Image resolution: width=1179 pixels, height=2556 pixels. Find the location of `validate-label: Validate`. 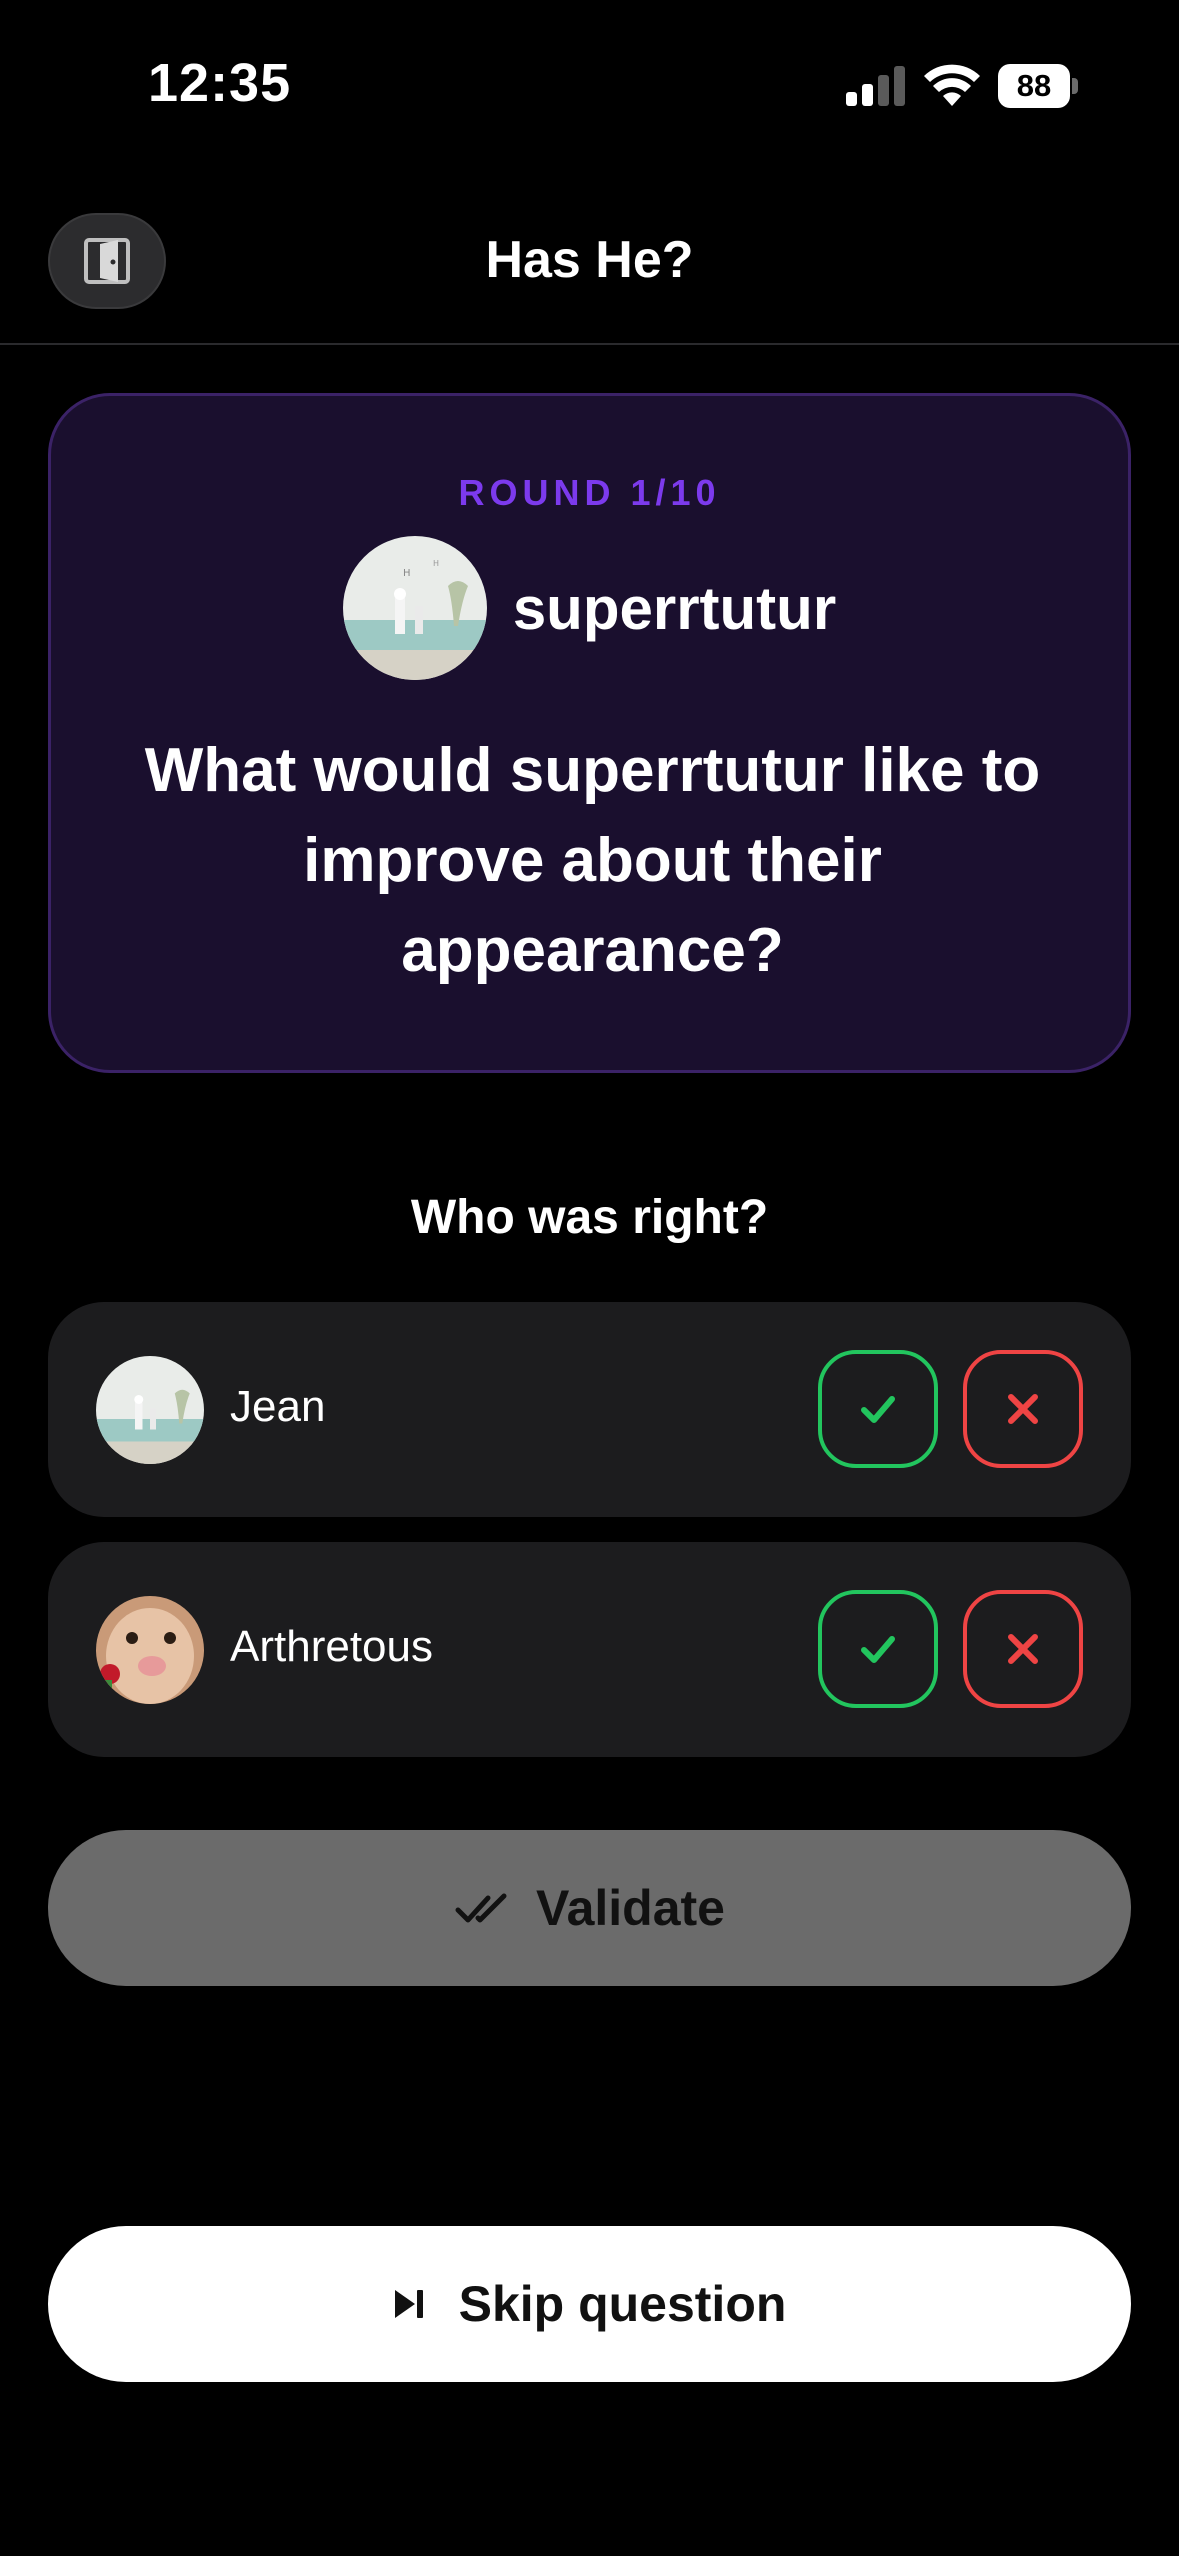

validate-label: Validate is located at coordinates (630, 1908).